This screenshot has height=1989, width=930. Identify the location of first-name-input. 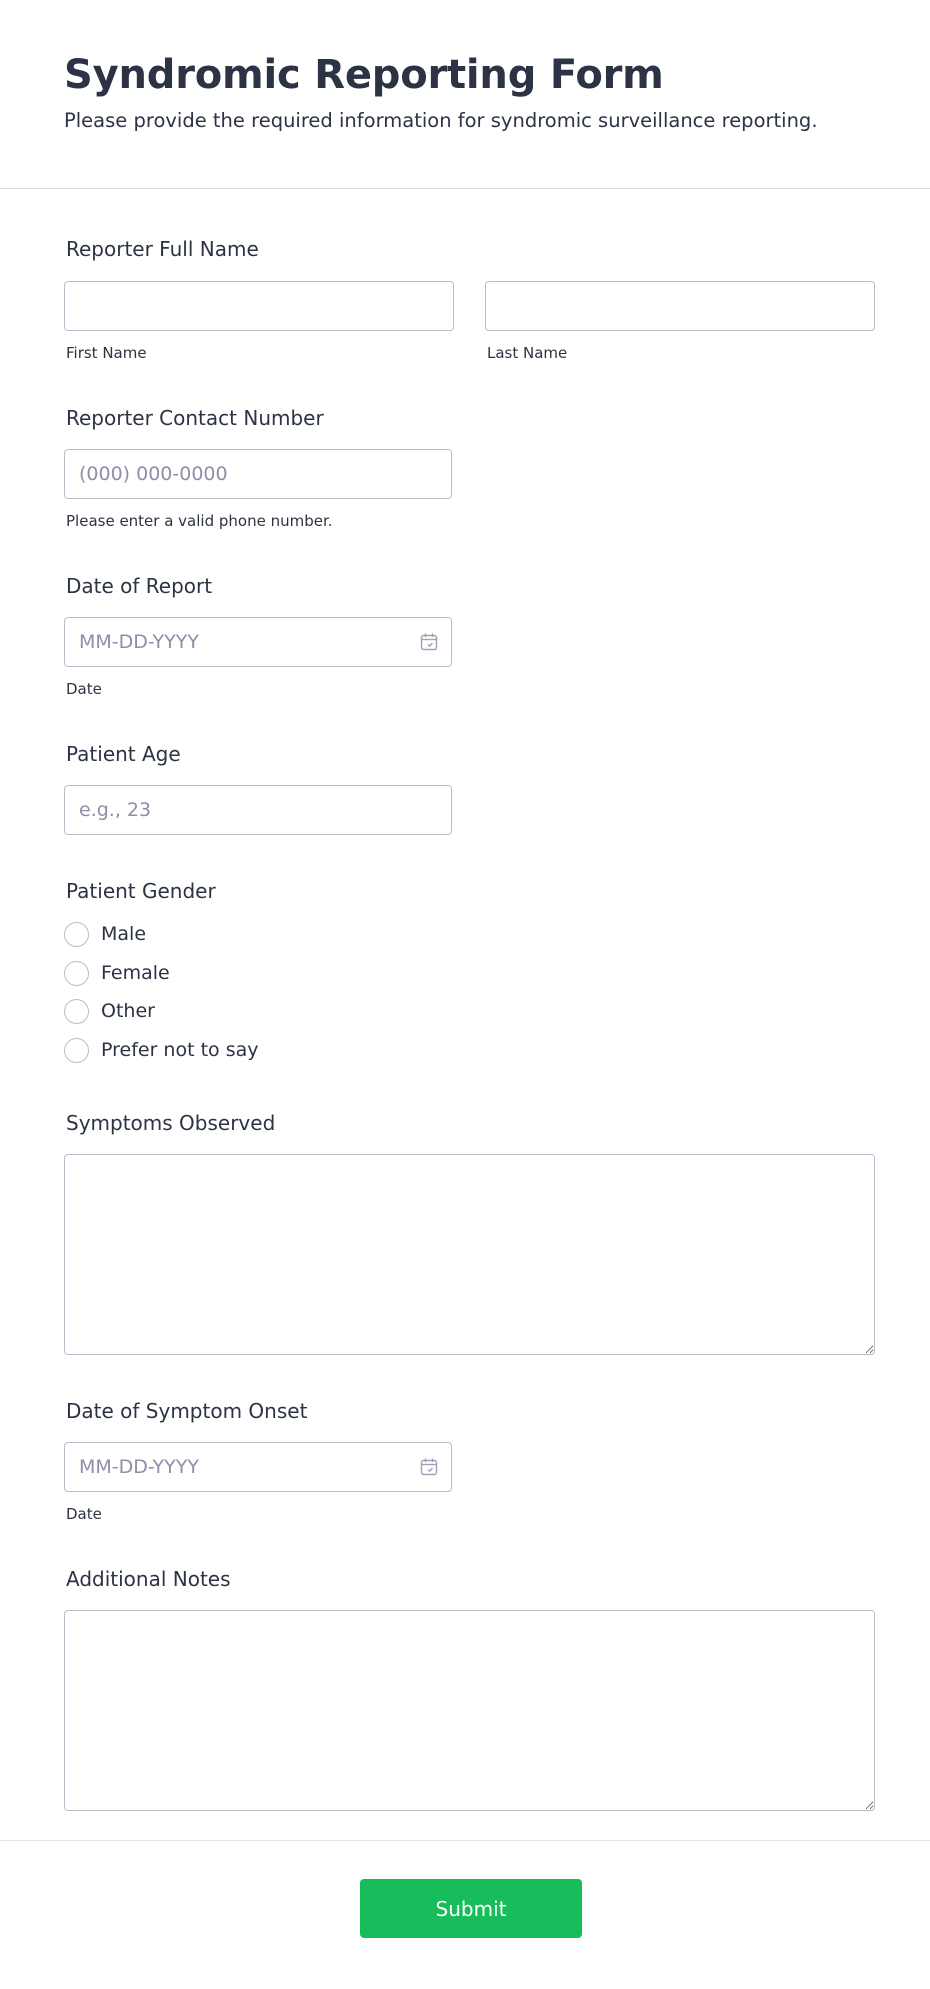
(259, 306).